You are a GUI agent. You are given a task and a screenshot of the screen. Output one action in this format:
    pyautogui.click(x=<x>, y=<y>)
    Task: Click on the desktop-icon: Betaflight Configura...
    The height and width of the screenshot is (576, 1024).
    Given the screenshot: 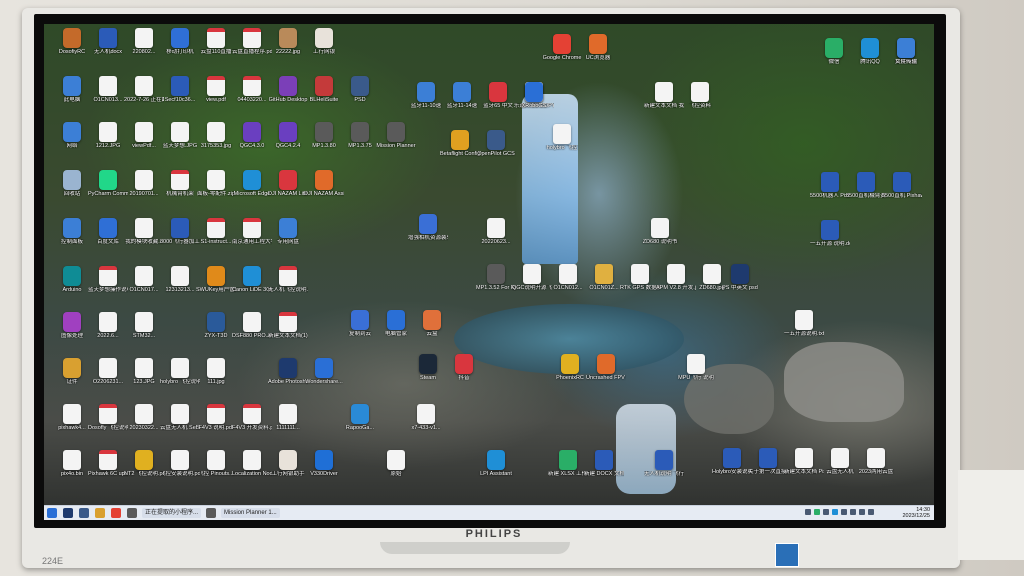 What is the action you would take?
    pyautogui.click(x=460, y=143)
    